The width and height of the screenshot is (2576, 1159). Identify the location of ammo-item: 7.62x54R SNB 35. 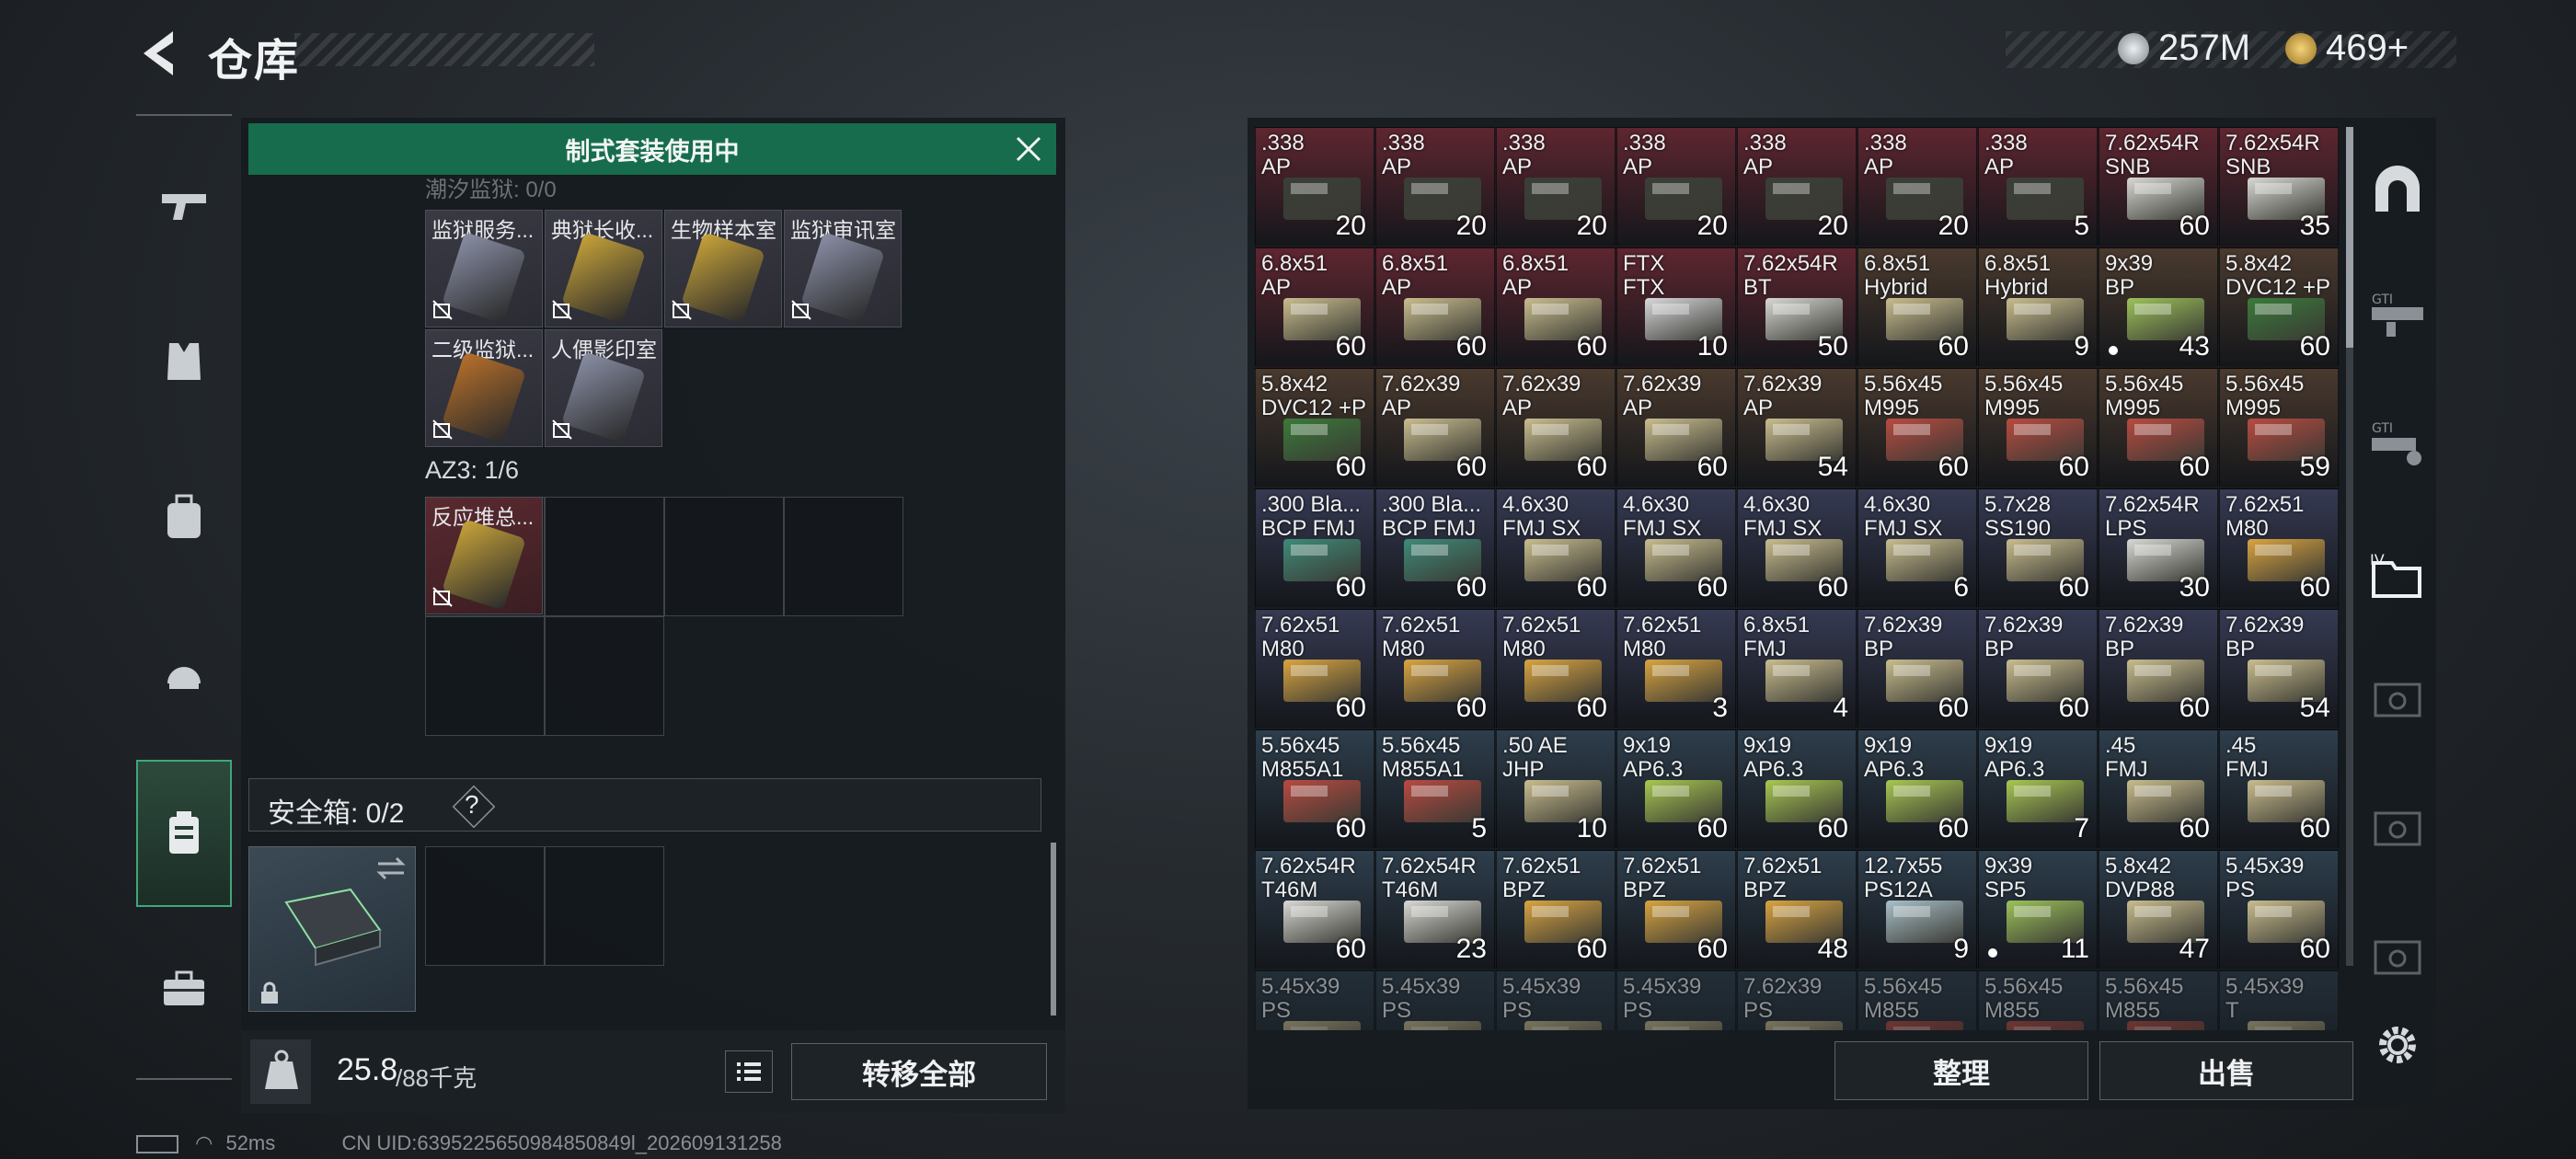
(2279, 187).